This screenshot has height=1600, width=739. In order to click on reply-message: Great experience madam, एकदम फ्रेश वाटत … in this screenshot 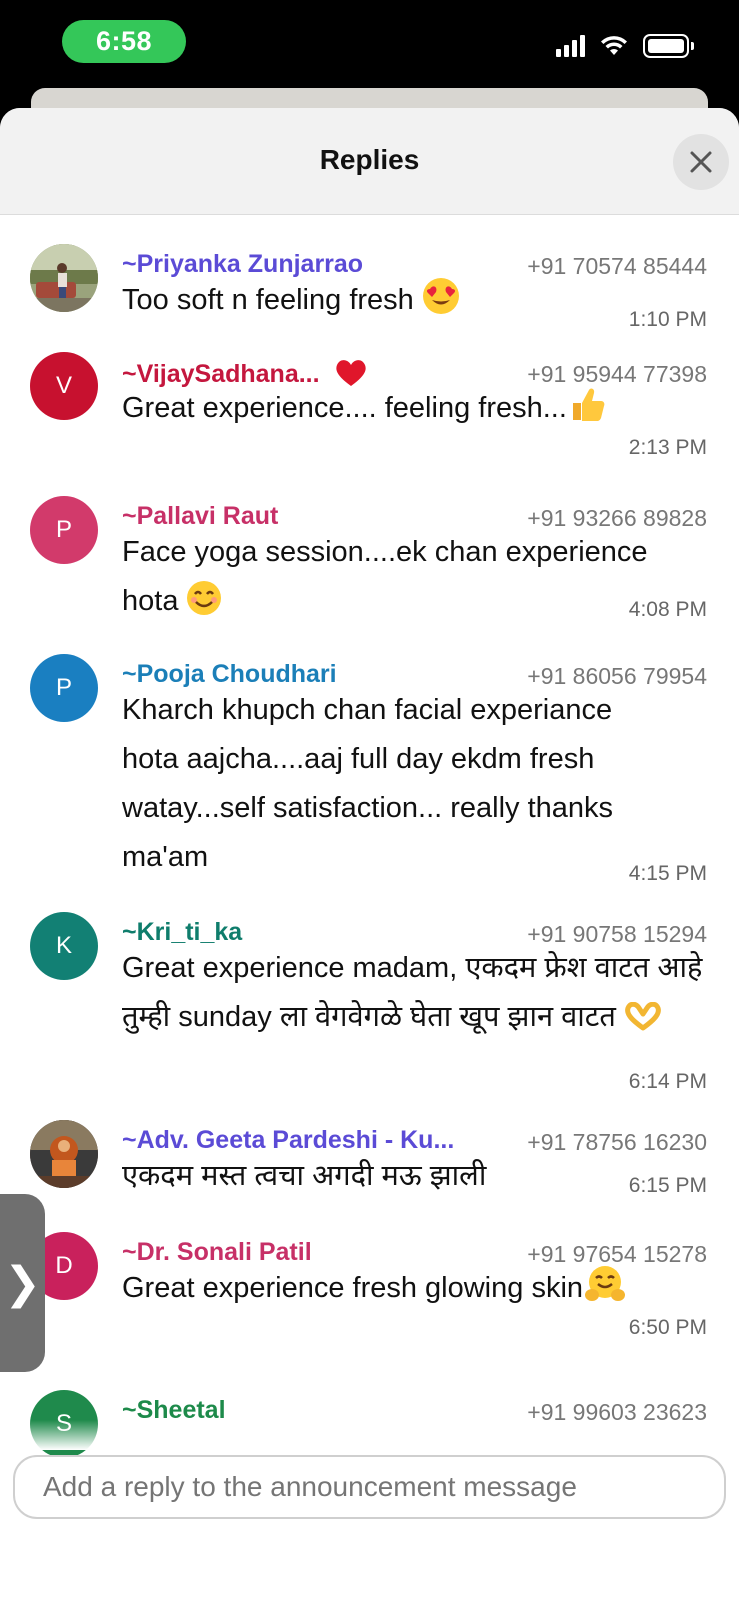, I will do `click(412, 996)`.